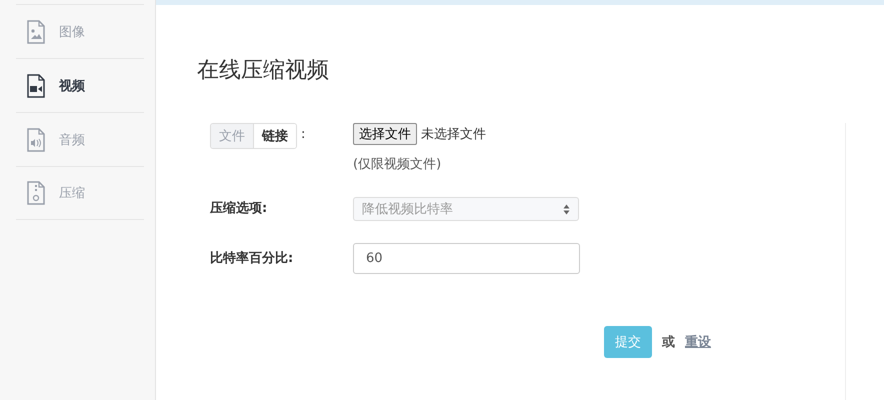  What do you see at coordinates (36, 193) in the screenshot?
I see `zip-file-icon` at bounding box center [36, 193].